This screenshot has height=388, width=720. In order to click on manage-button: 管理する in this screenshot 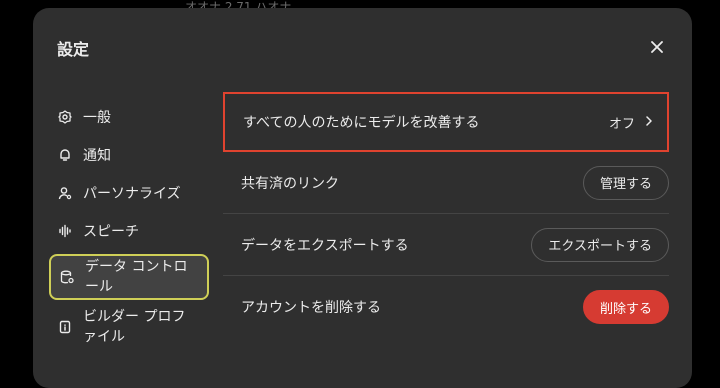, I will do `click(625, 182)`.